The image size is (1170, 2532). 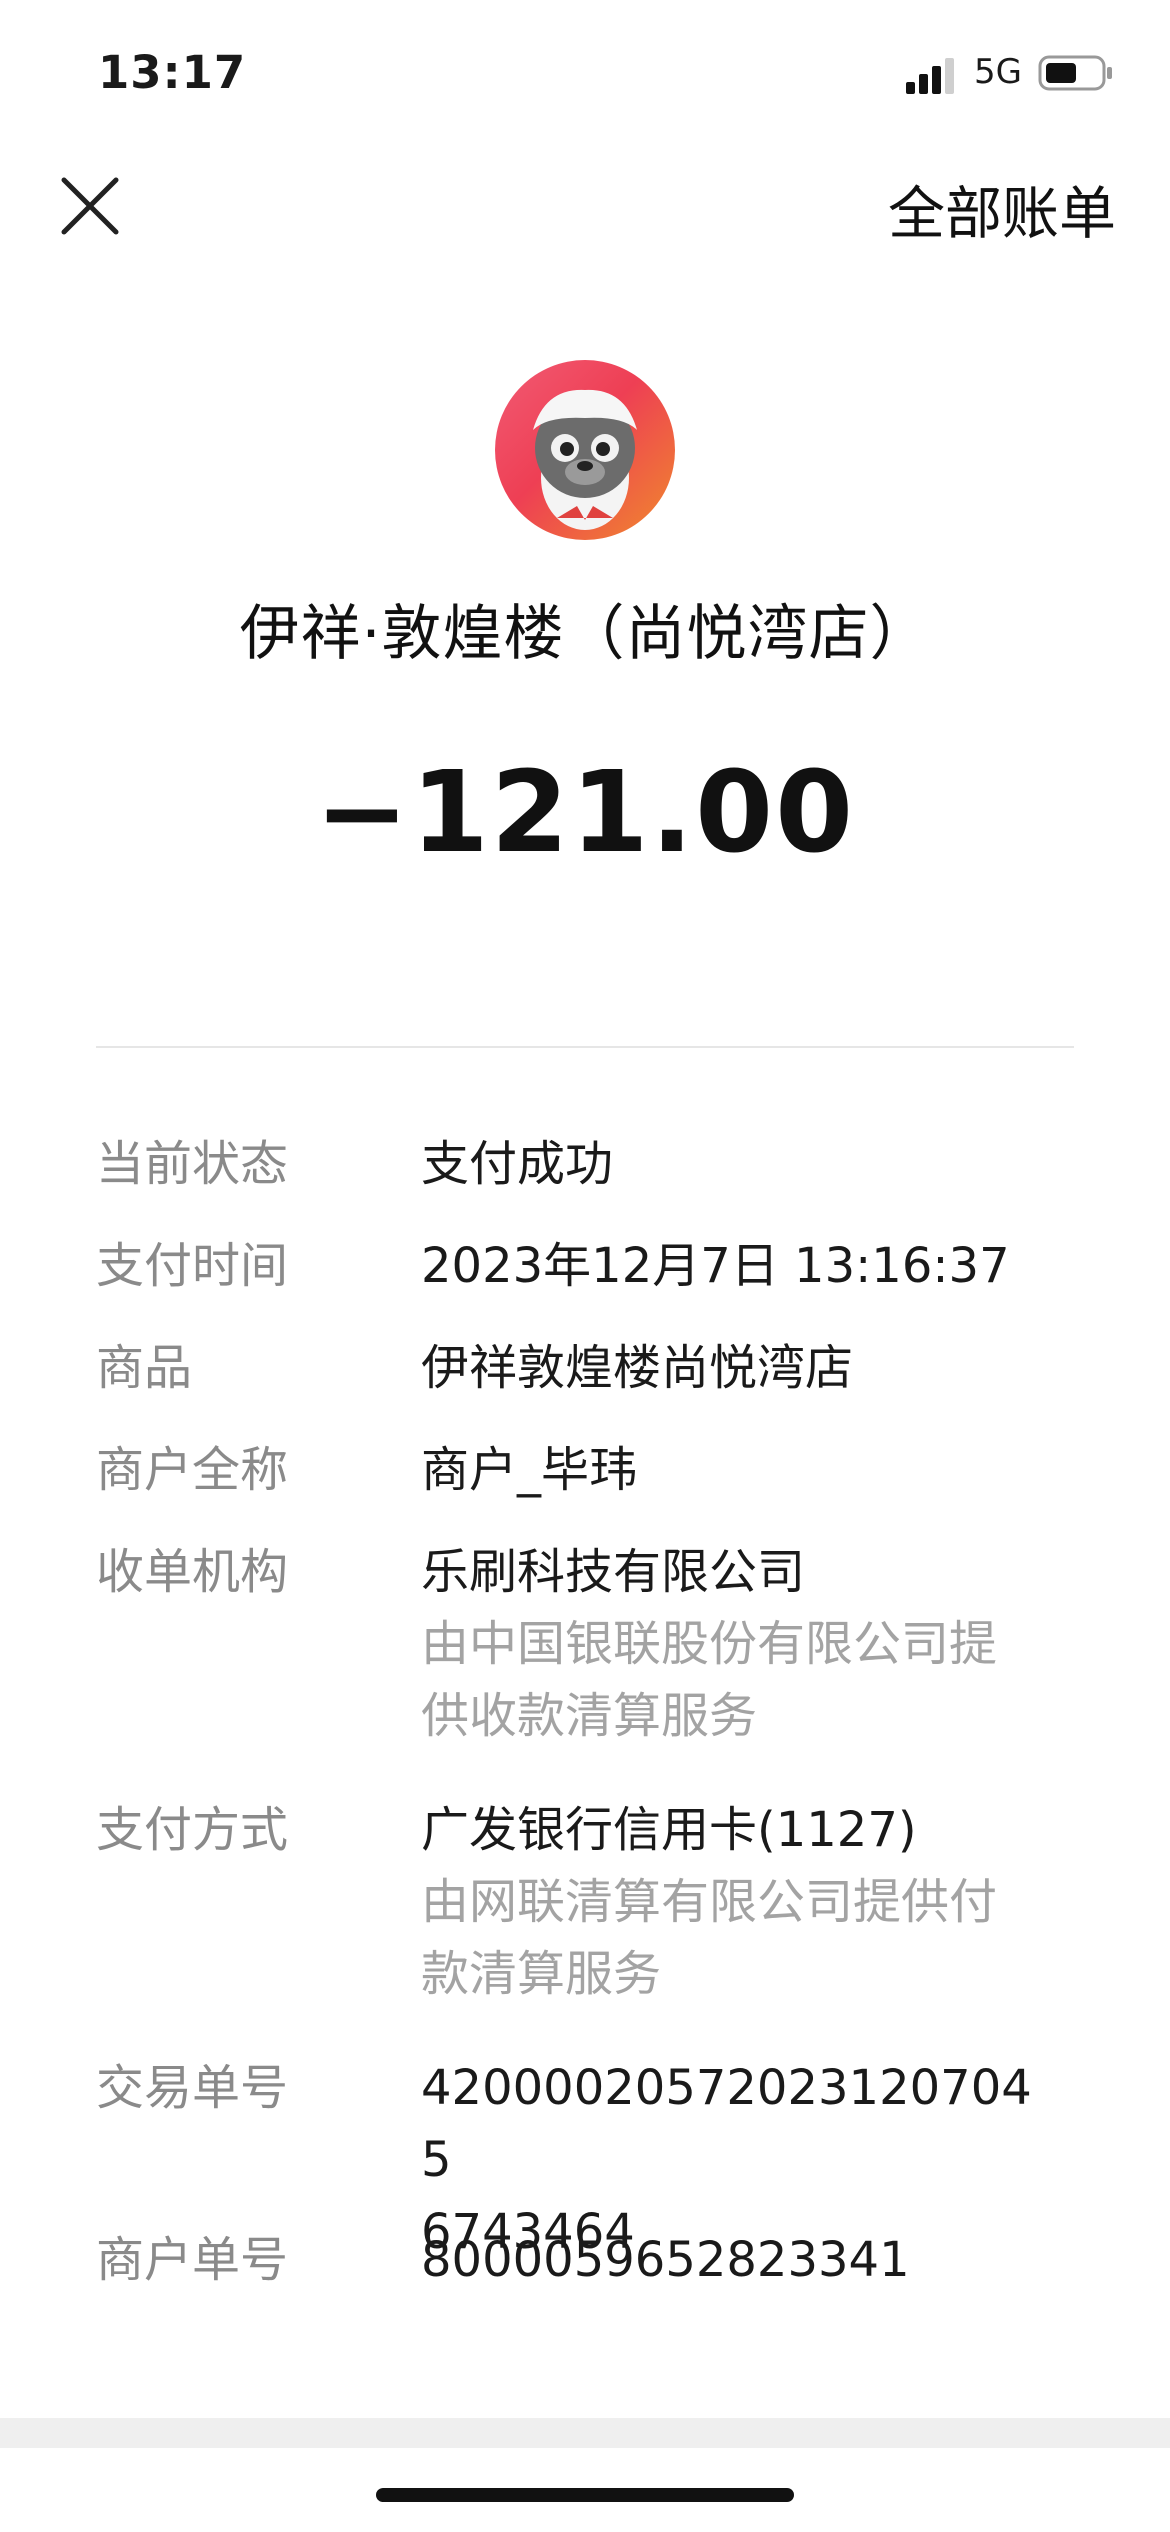 I want to click on pay-time-value: 2023年12月7日 13:16:37, so click(x=715, y=1266).